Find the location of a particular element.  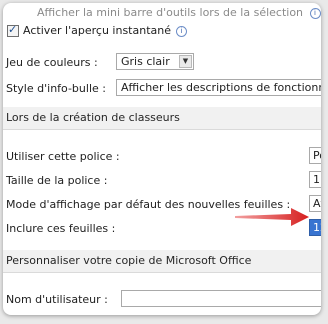

new-workbooks-section-header: Lors de la création de classeurs is located at coordinates (162, 118).